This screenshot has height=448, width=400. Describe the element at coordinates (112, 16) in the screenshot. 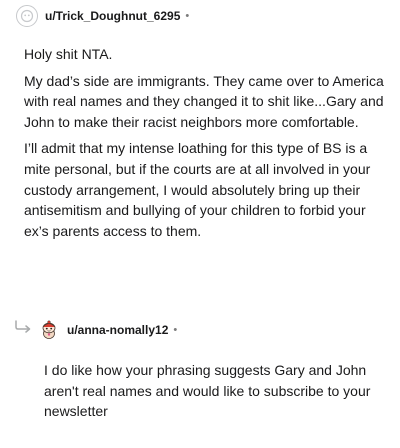

I see `username: u/Trick_Doughnut_6295` at that location.